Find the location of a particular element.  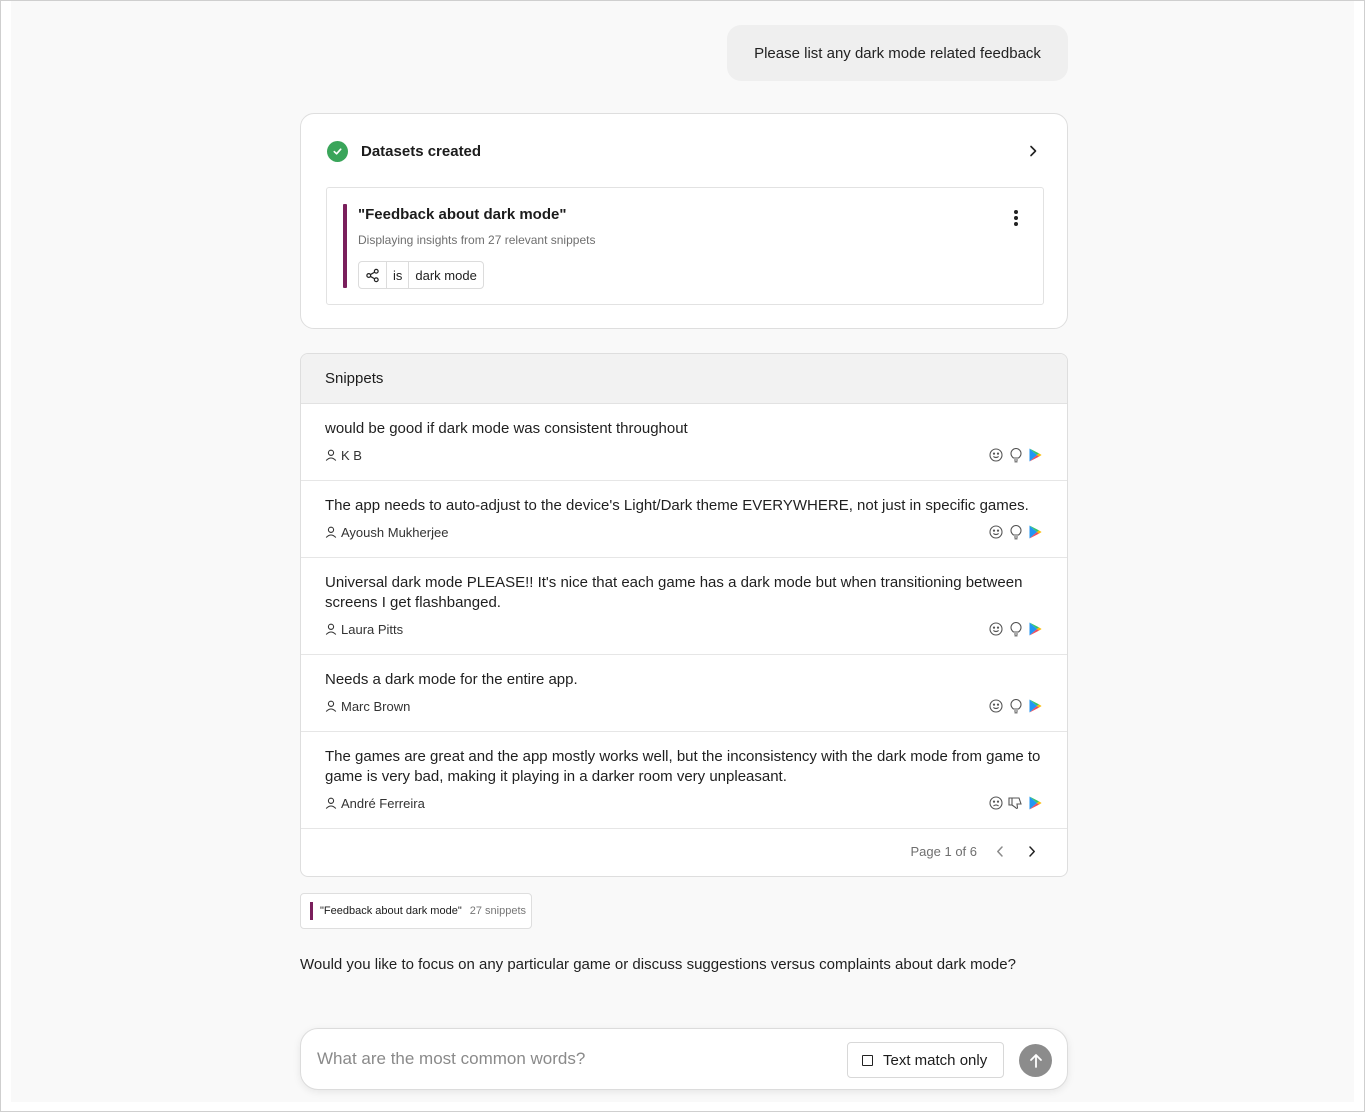

dataset-name: "Feedback about dark mode" is located at coordinates (462, 214).